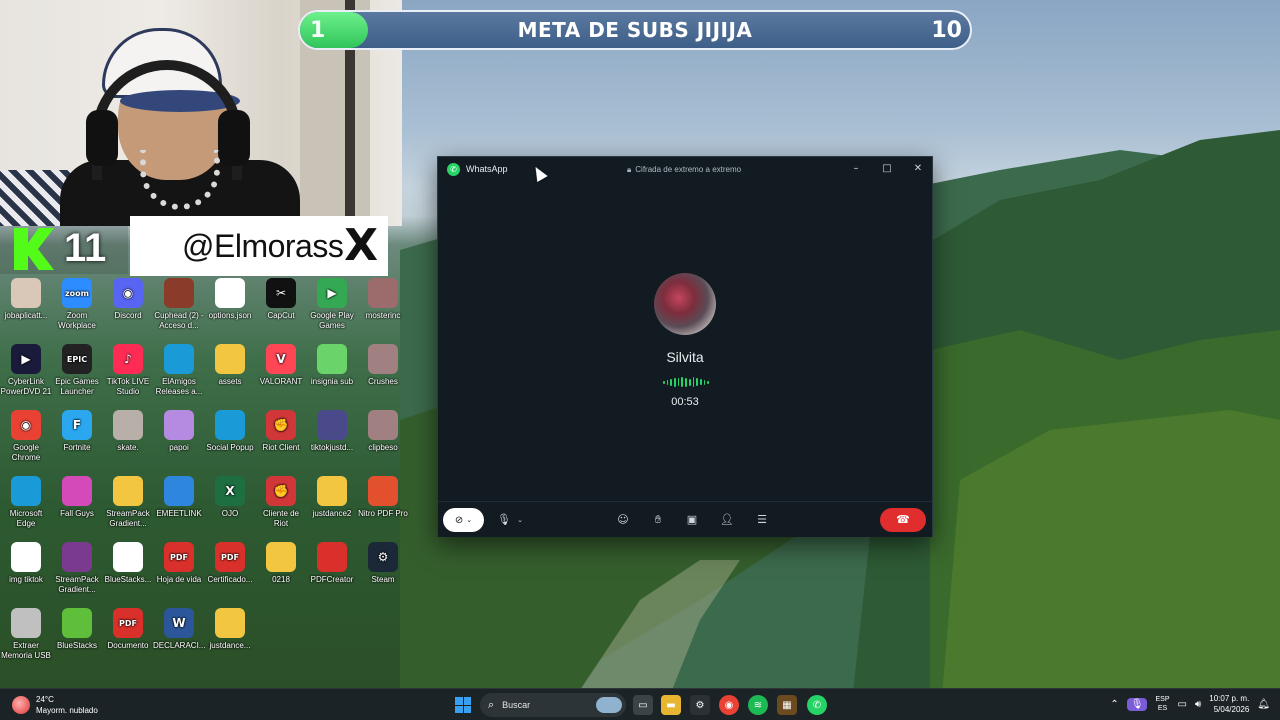 Image resolution: width=1280 pixels, height=720 pixels. Describe the element at coordinates (1229, 704) in the screenshot. I see `clock: 10:07 p. m. 5/04/2026` at that location.